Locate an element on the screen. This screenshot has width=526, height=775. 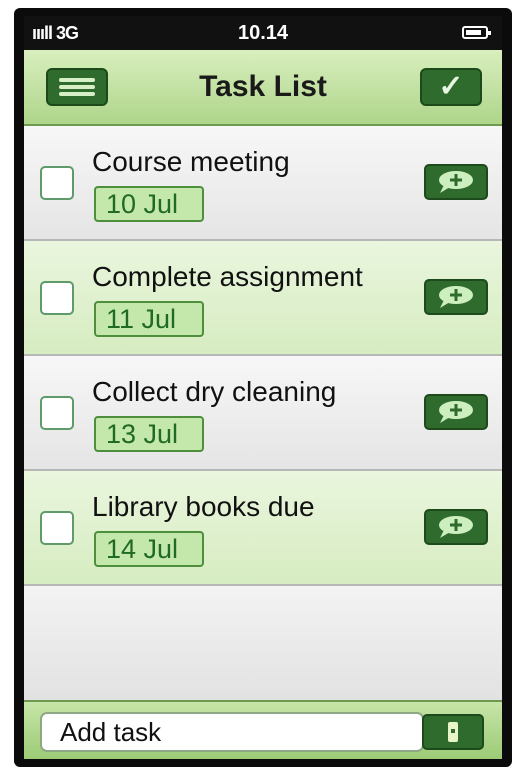
task-date: 13 Jul is located at coordinates (149, 434).